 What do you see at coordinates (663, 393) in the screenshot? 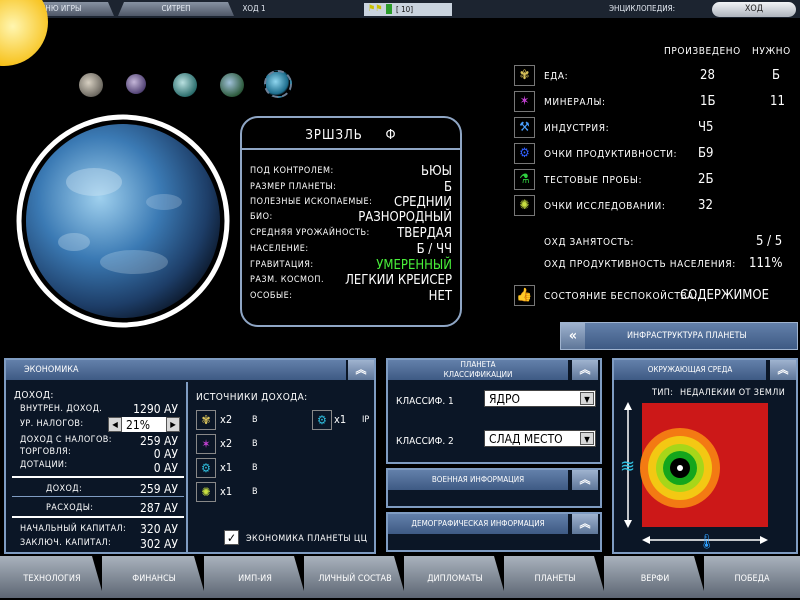
I see `env-type-label: ТИП:` at bounding box center [663, 393].